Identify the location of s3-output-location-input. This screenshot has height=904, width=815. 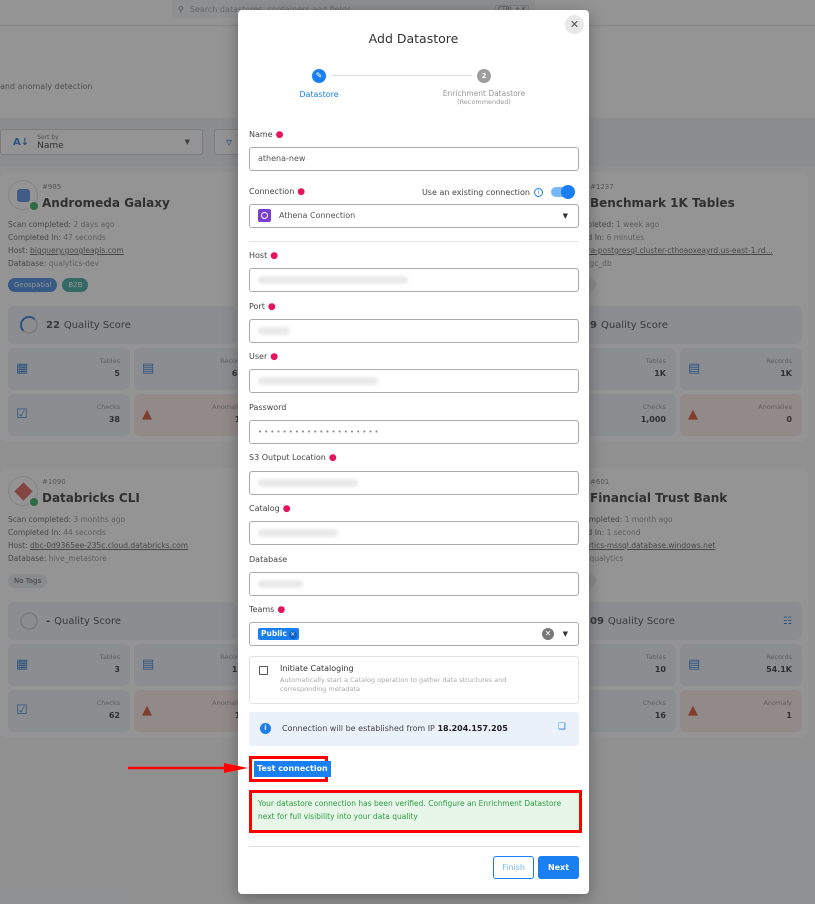
(414, 483).